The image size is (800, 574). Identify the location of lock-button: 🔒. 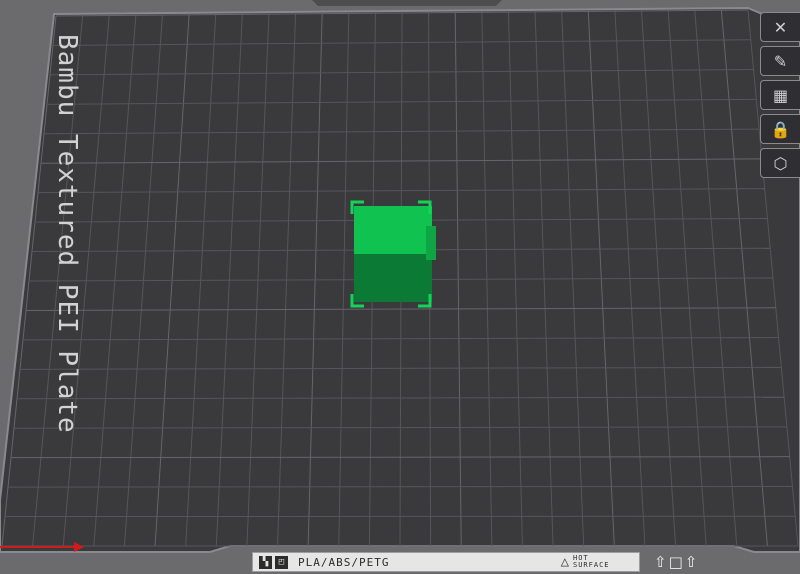
(780, 129).